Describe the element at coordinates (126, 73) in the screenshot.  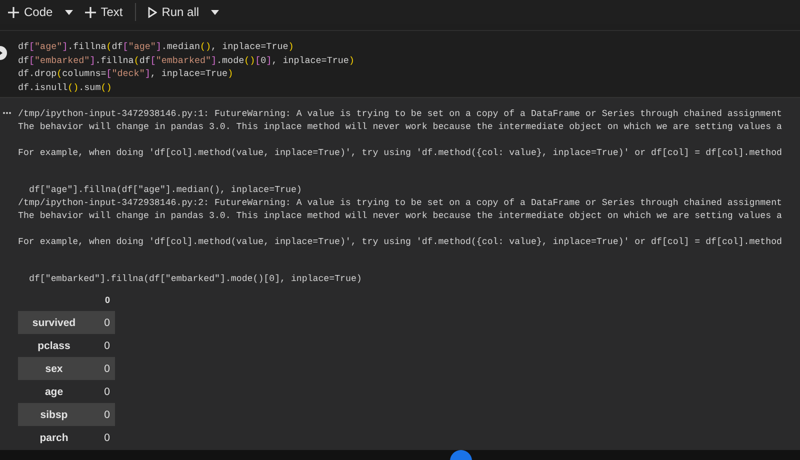
I see `code-line: df.drop(columns=["deck"], inplace=True)` at that location.